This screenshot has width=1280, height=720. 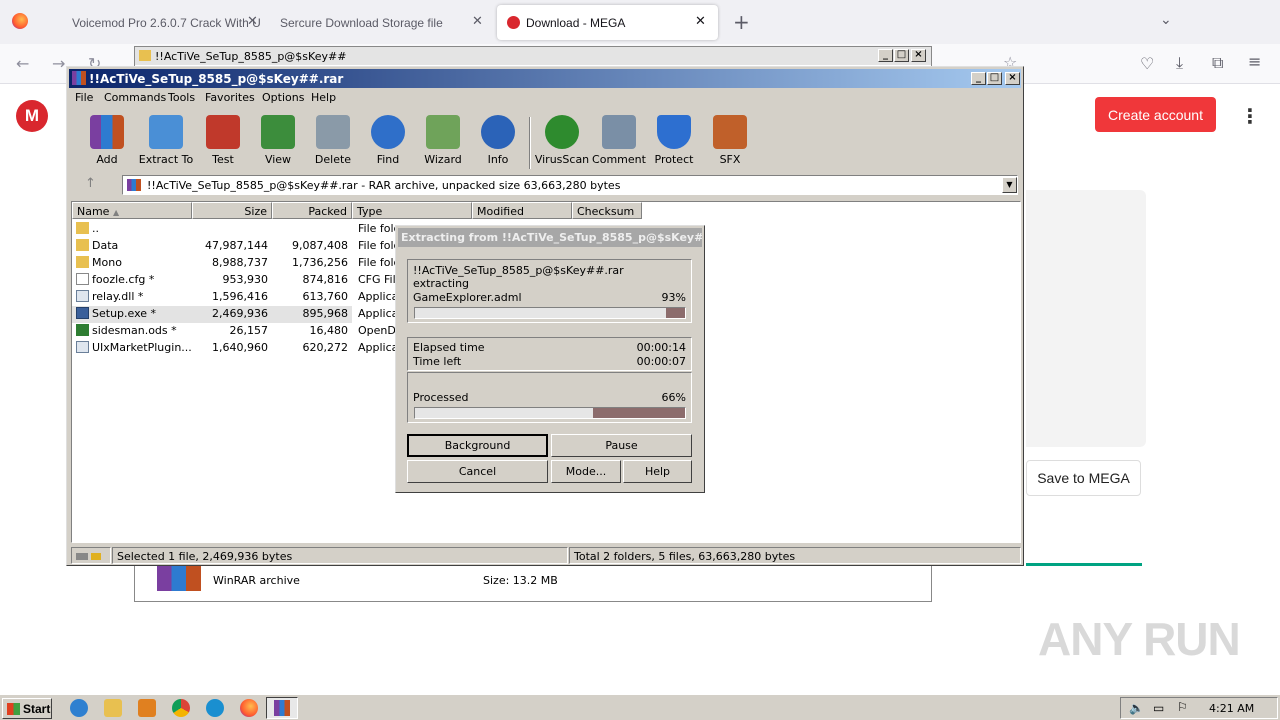 I want to click on menu-options: Options, so click(x=283, y=97).